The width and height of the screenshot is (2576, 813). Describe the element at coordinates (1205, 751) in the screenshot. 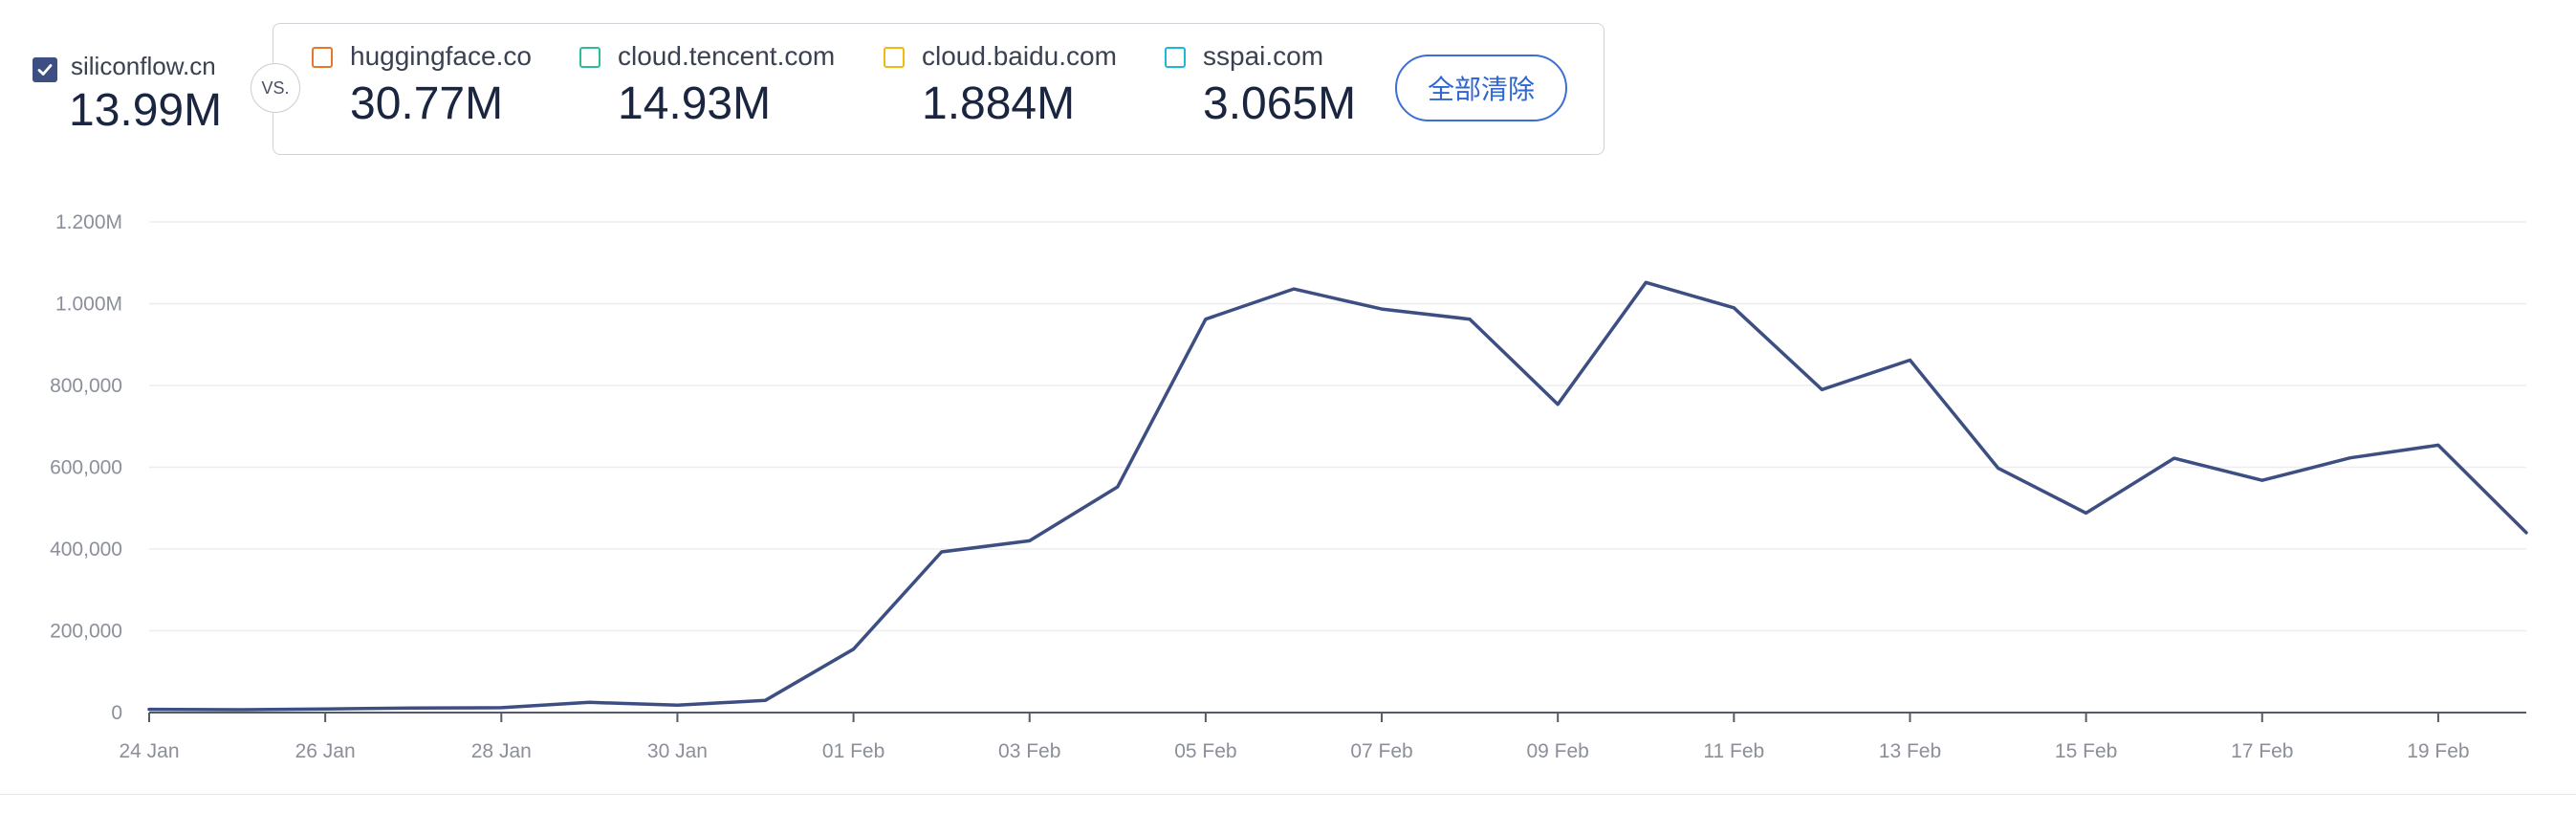

I see `x-tick-label: 05 Feb` at that location.